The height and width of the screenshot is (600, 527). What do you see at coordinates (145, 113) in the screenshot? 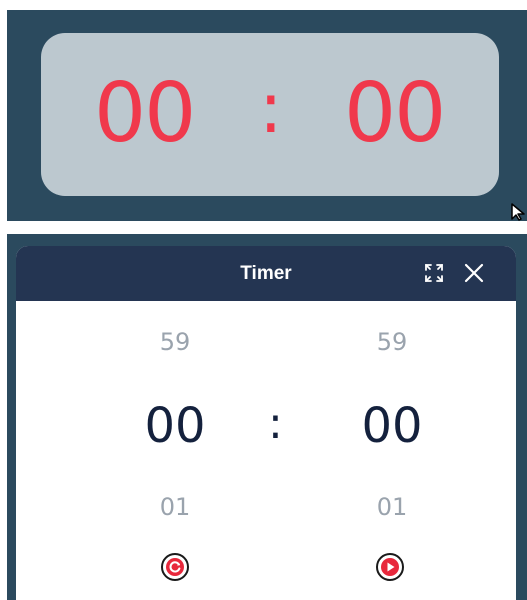
I see `display-minutes: 00` at bounding box center [145, 113].